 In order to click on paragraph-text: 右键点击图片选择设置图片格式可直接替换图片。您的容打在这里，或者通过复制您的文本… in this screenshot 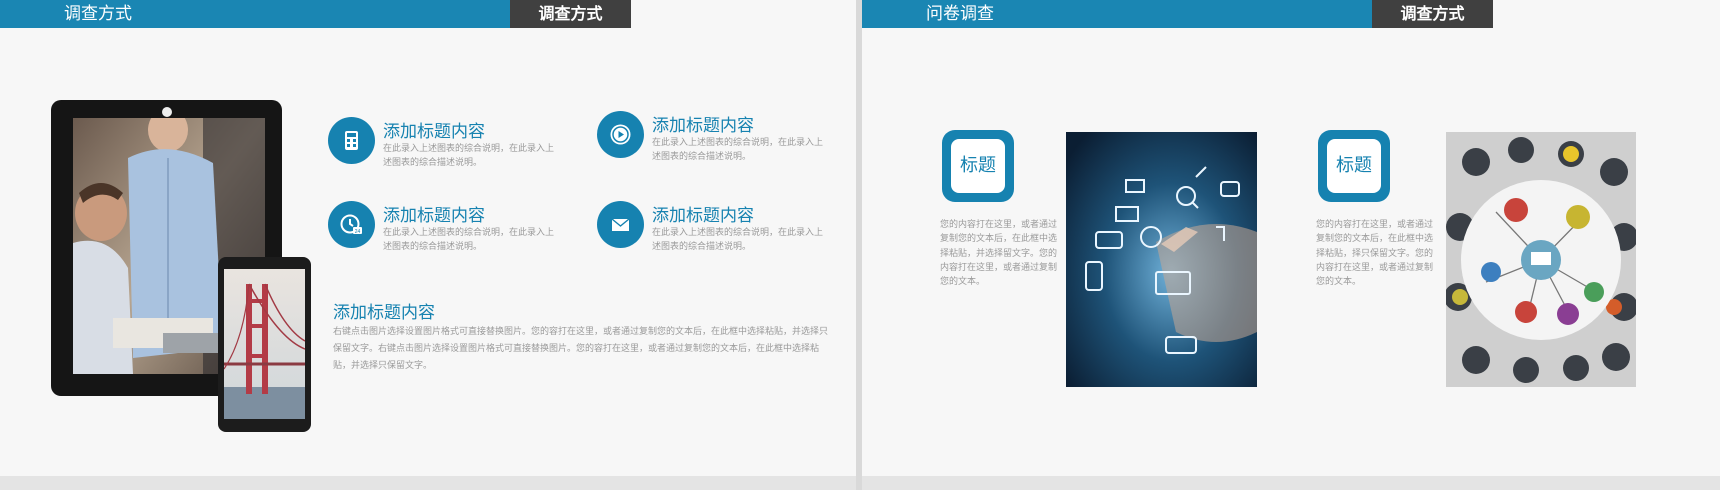, I will do `click(581, 349)`.